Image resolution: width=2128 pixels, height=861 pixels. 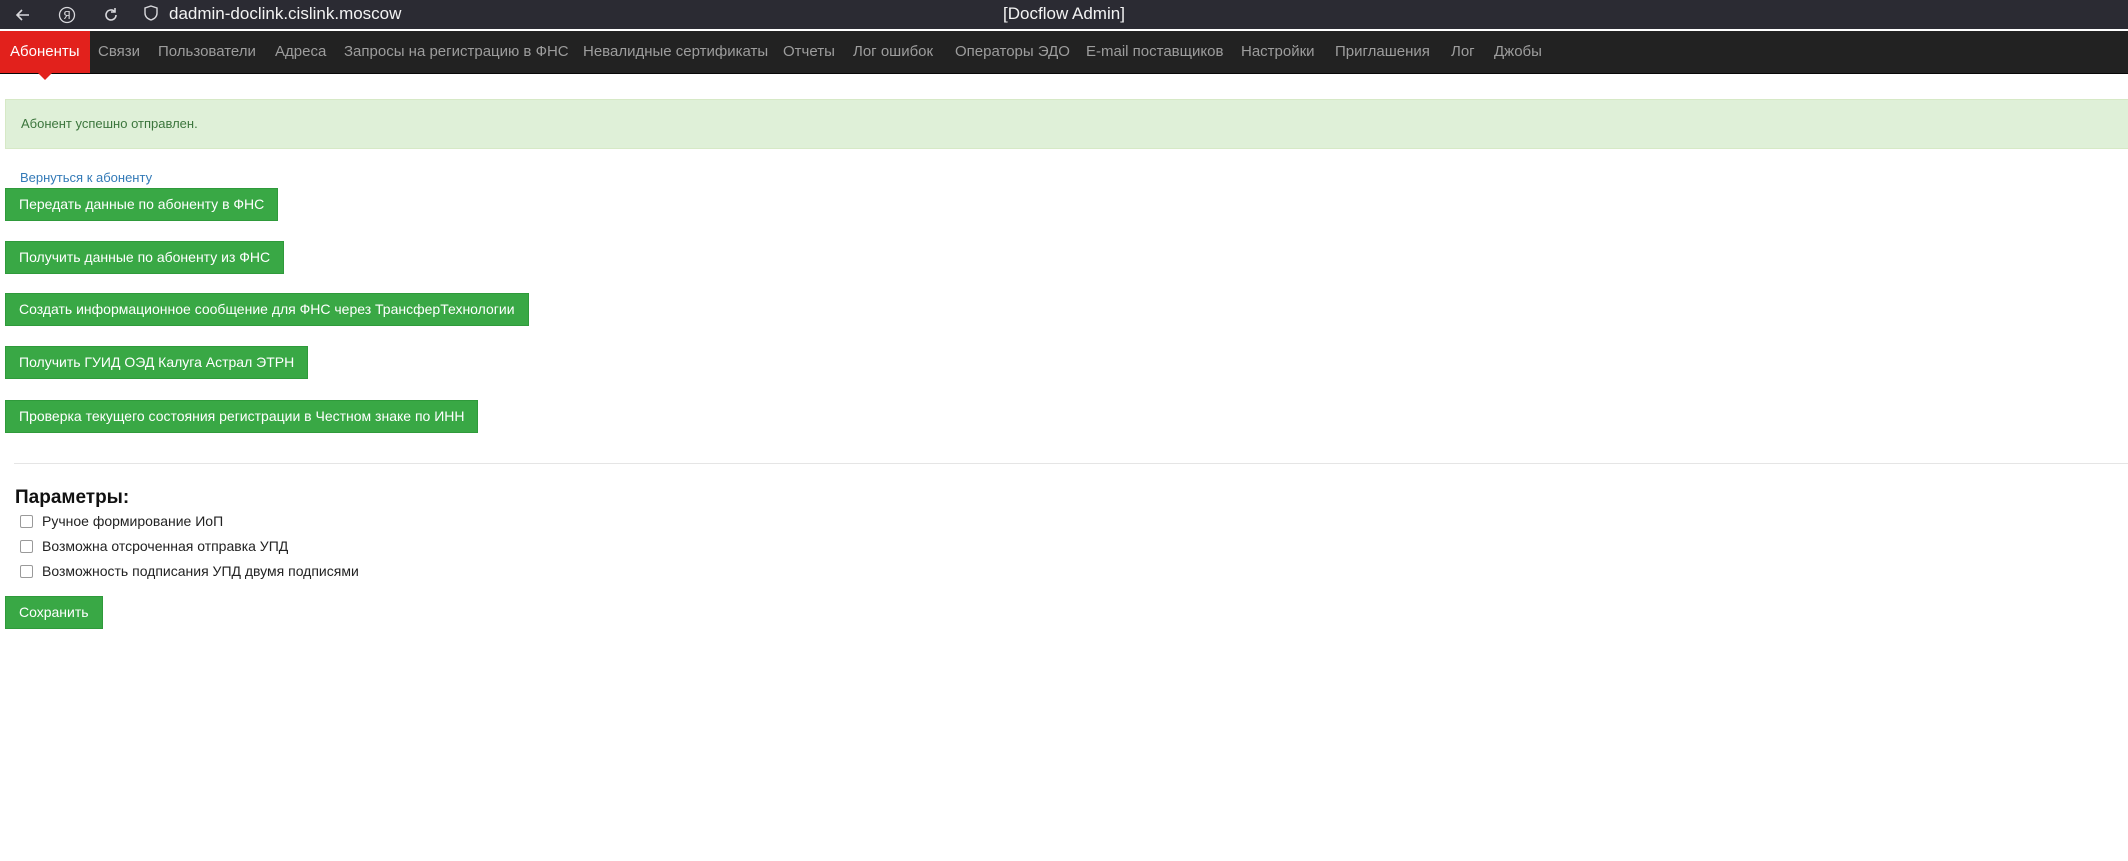 I want to click on section-divider, so click(x=1071, y=463).